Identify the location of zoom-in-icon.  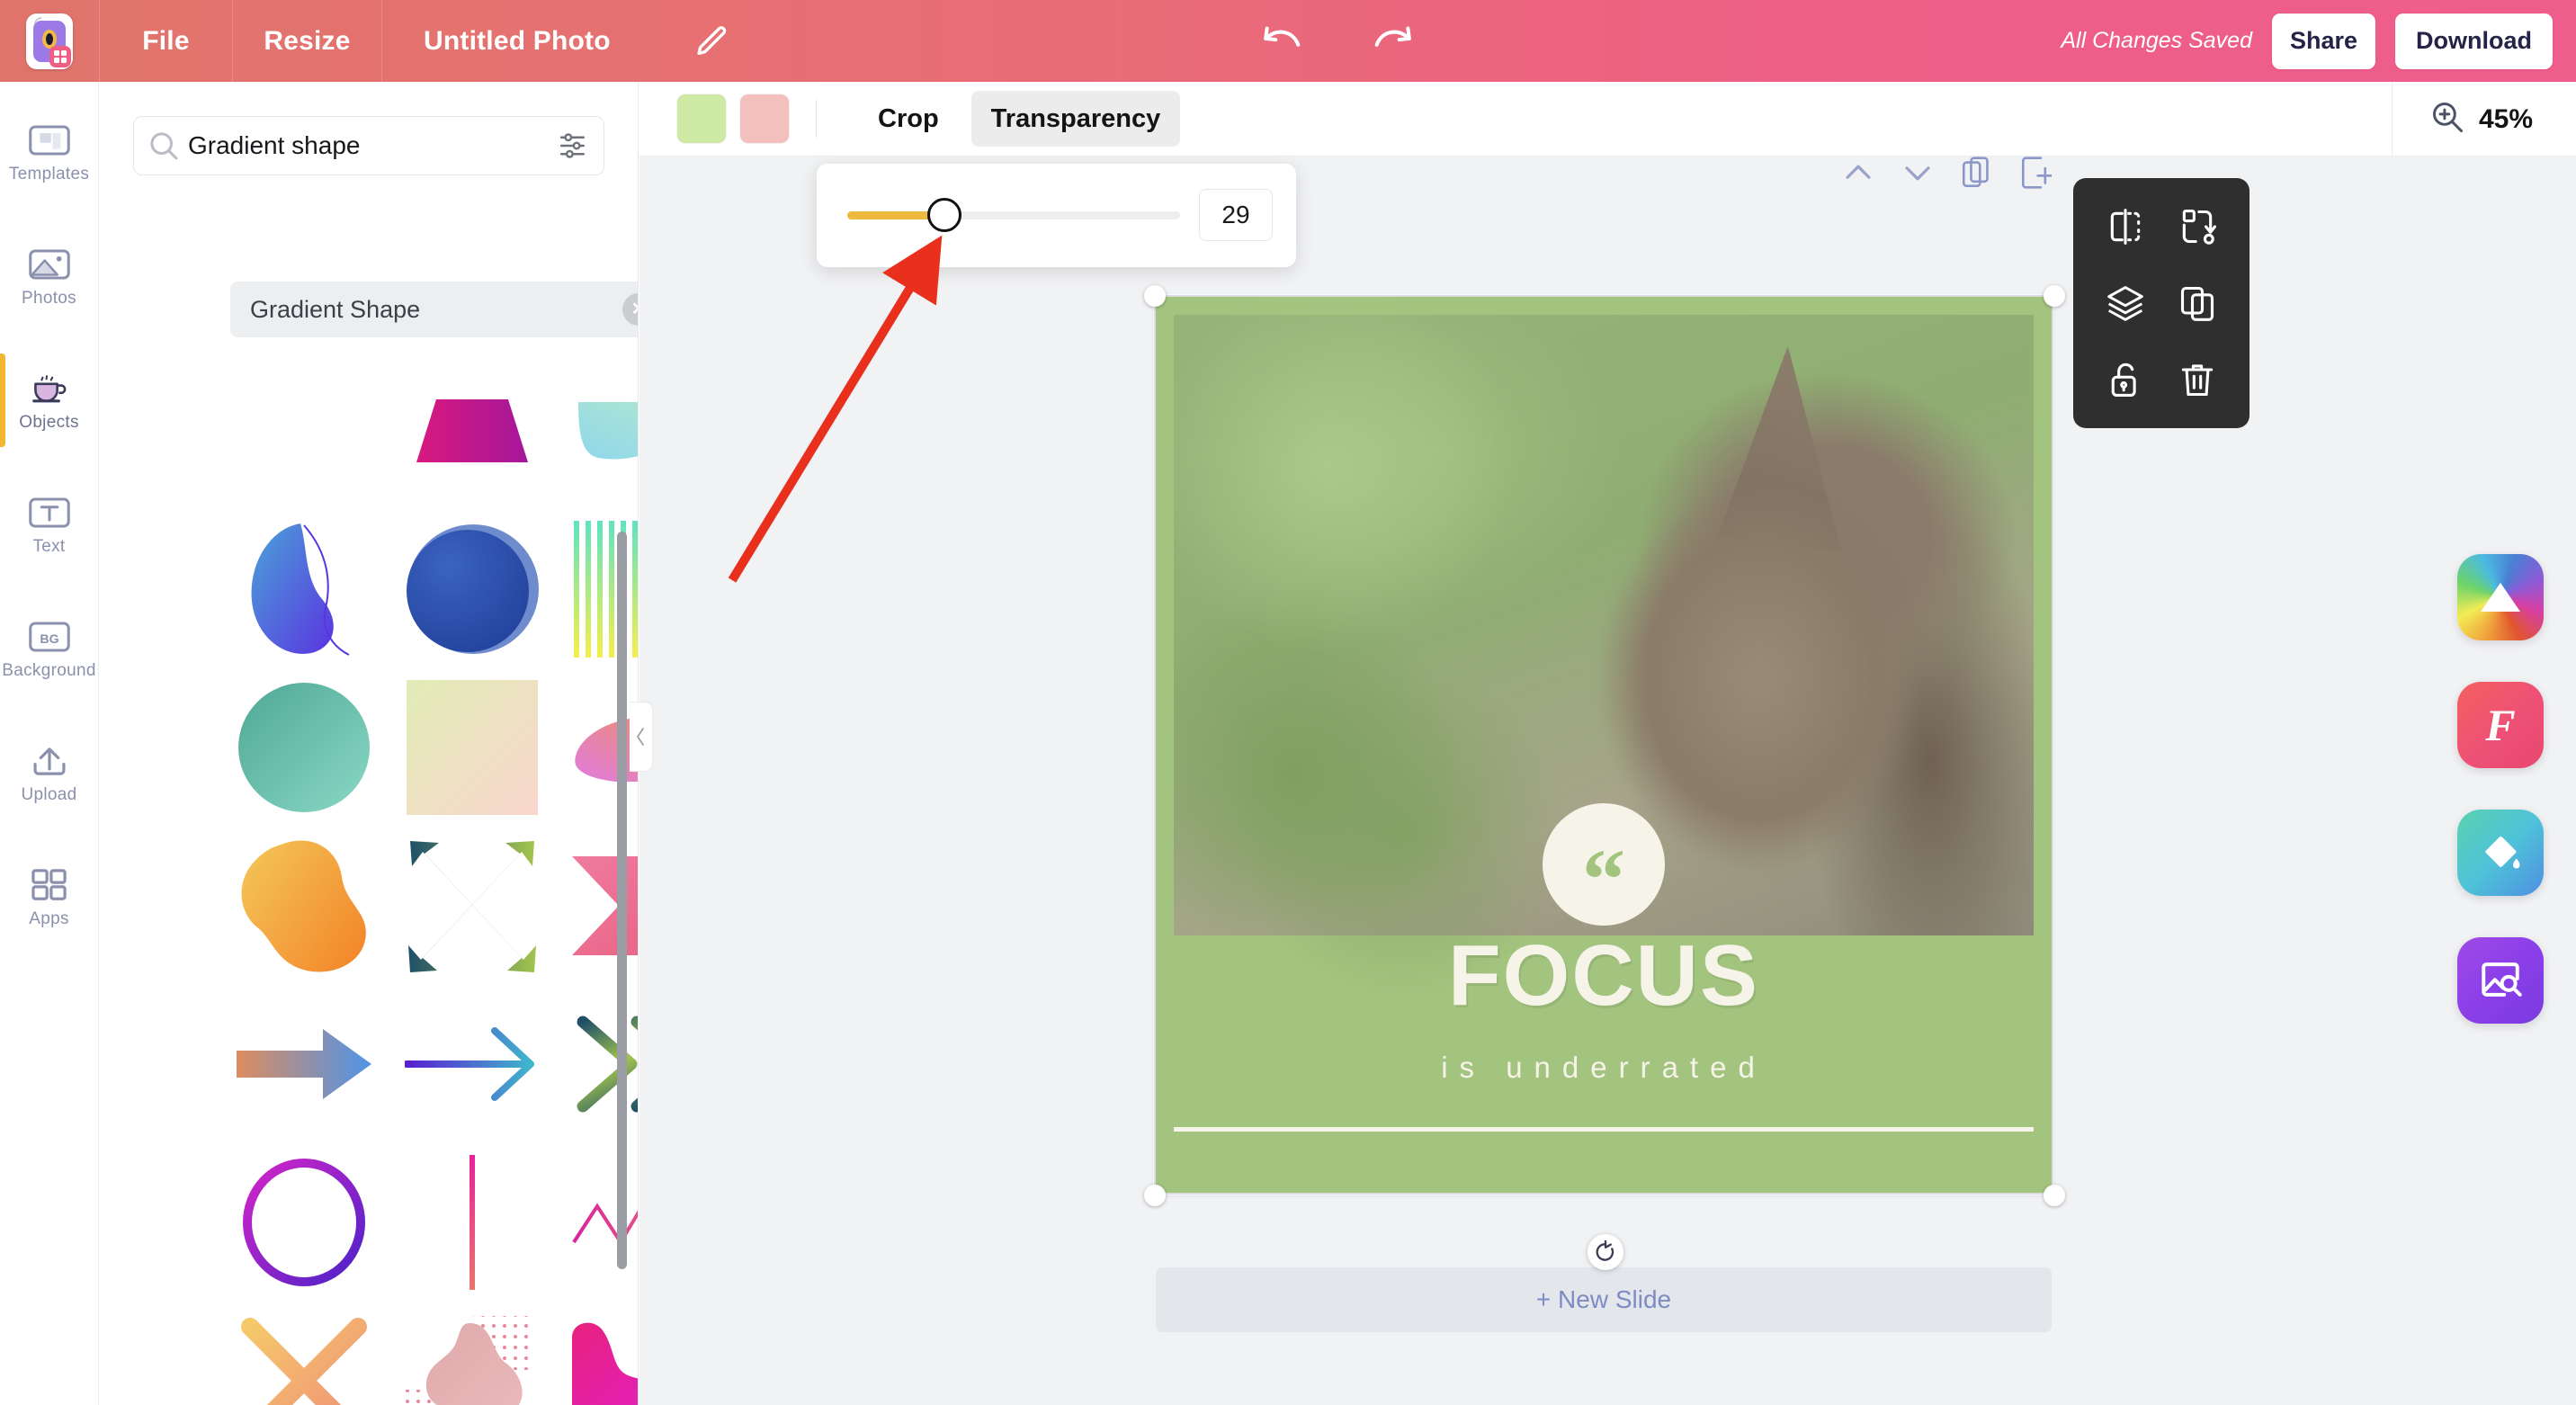
(2447, 119).